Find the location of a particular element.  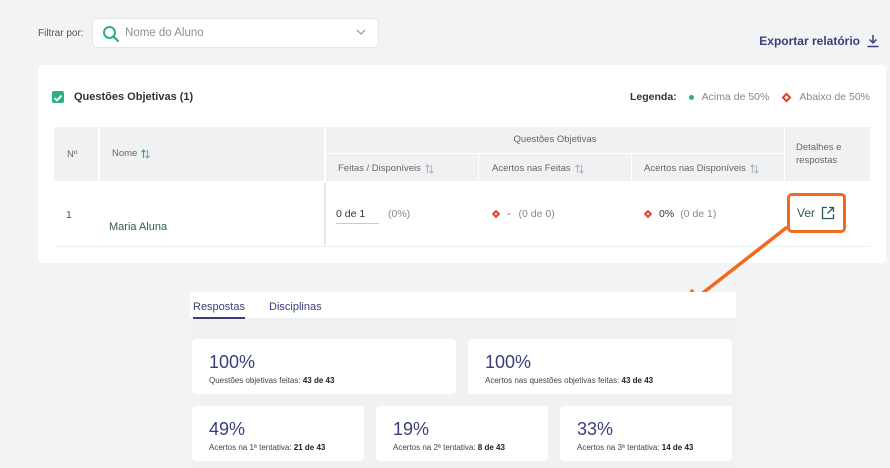

header-hits-done: Acertos nas Feitas is located at coordinates (538, 168).